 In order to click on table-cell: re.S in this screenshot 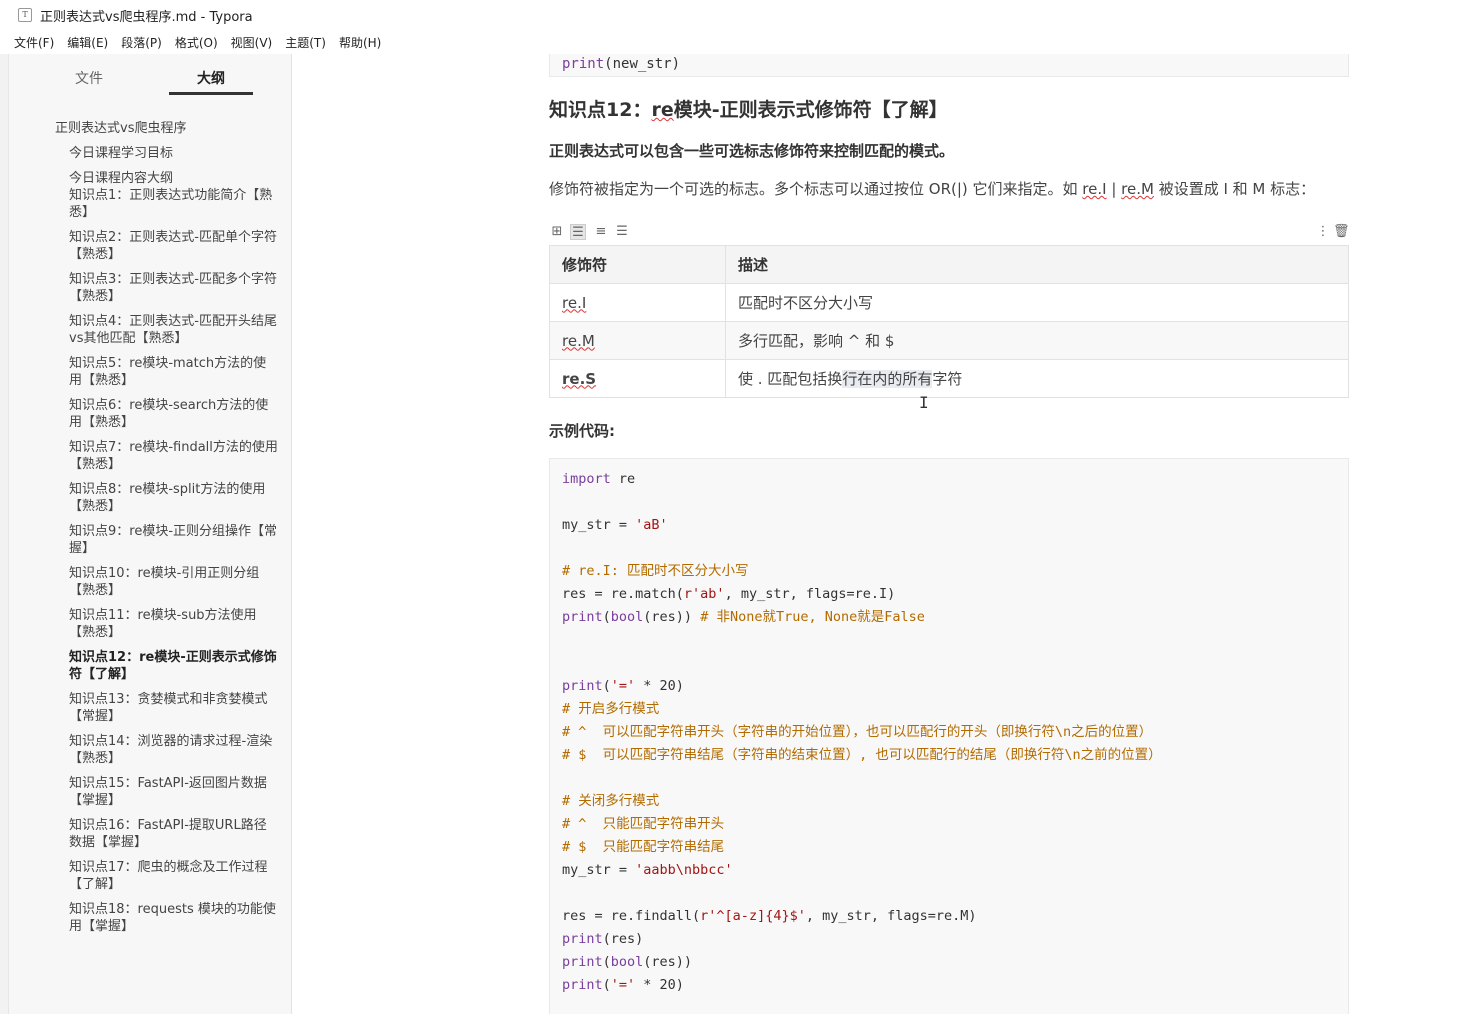, I will do `click(637, 378)`.